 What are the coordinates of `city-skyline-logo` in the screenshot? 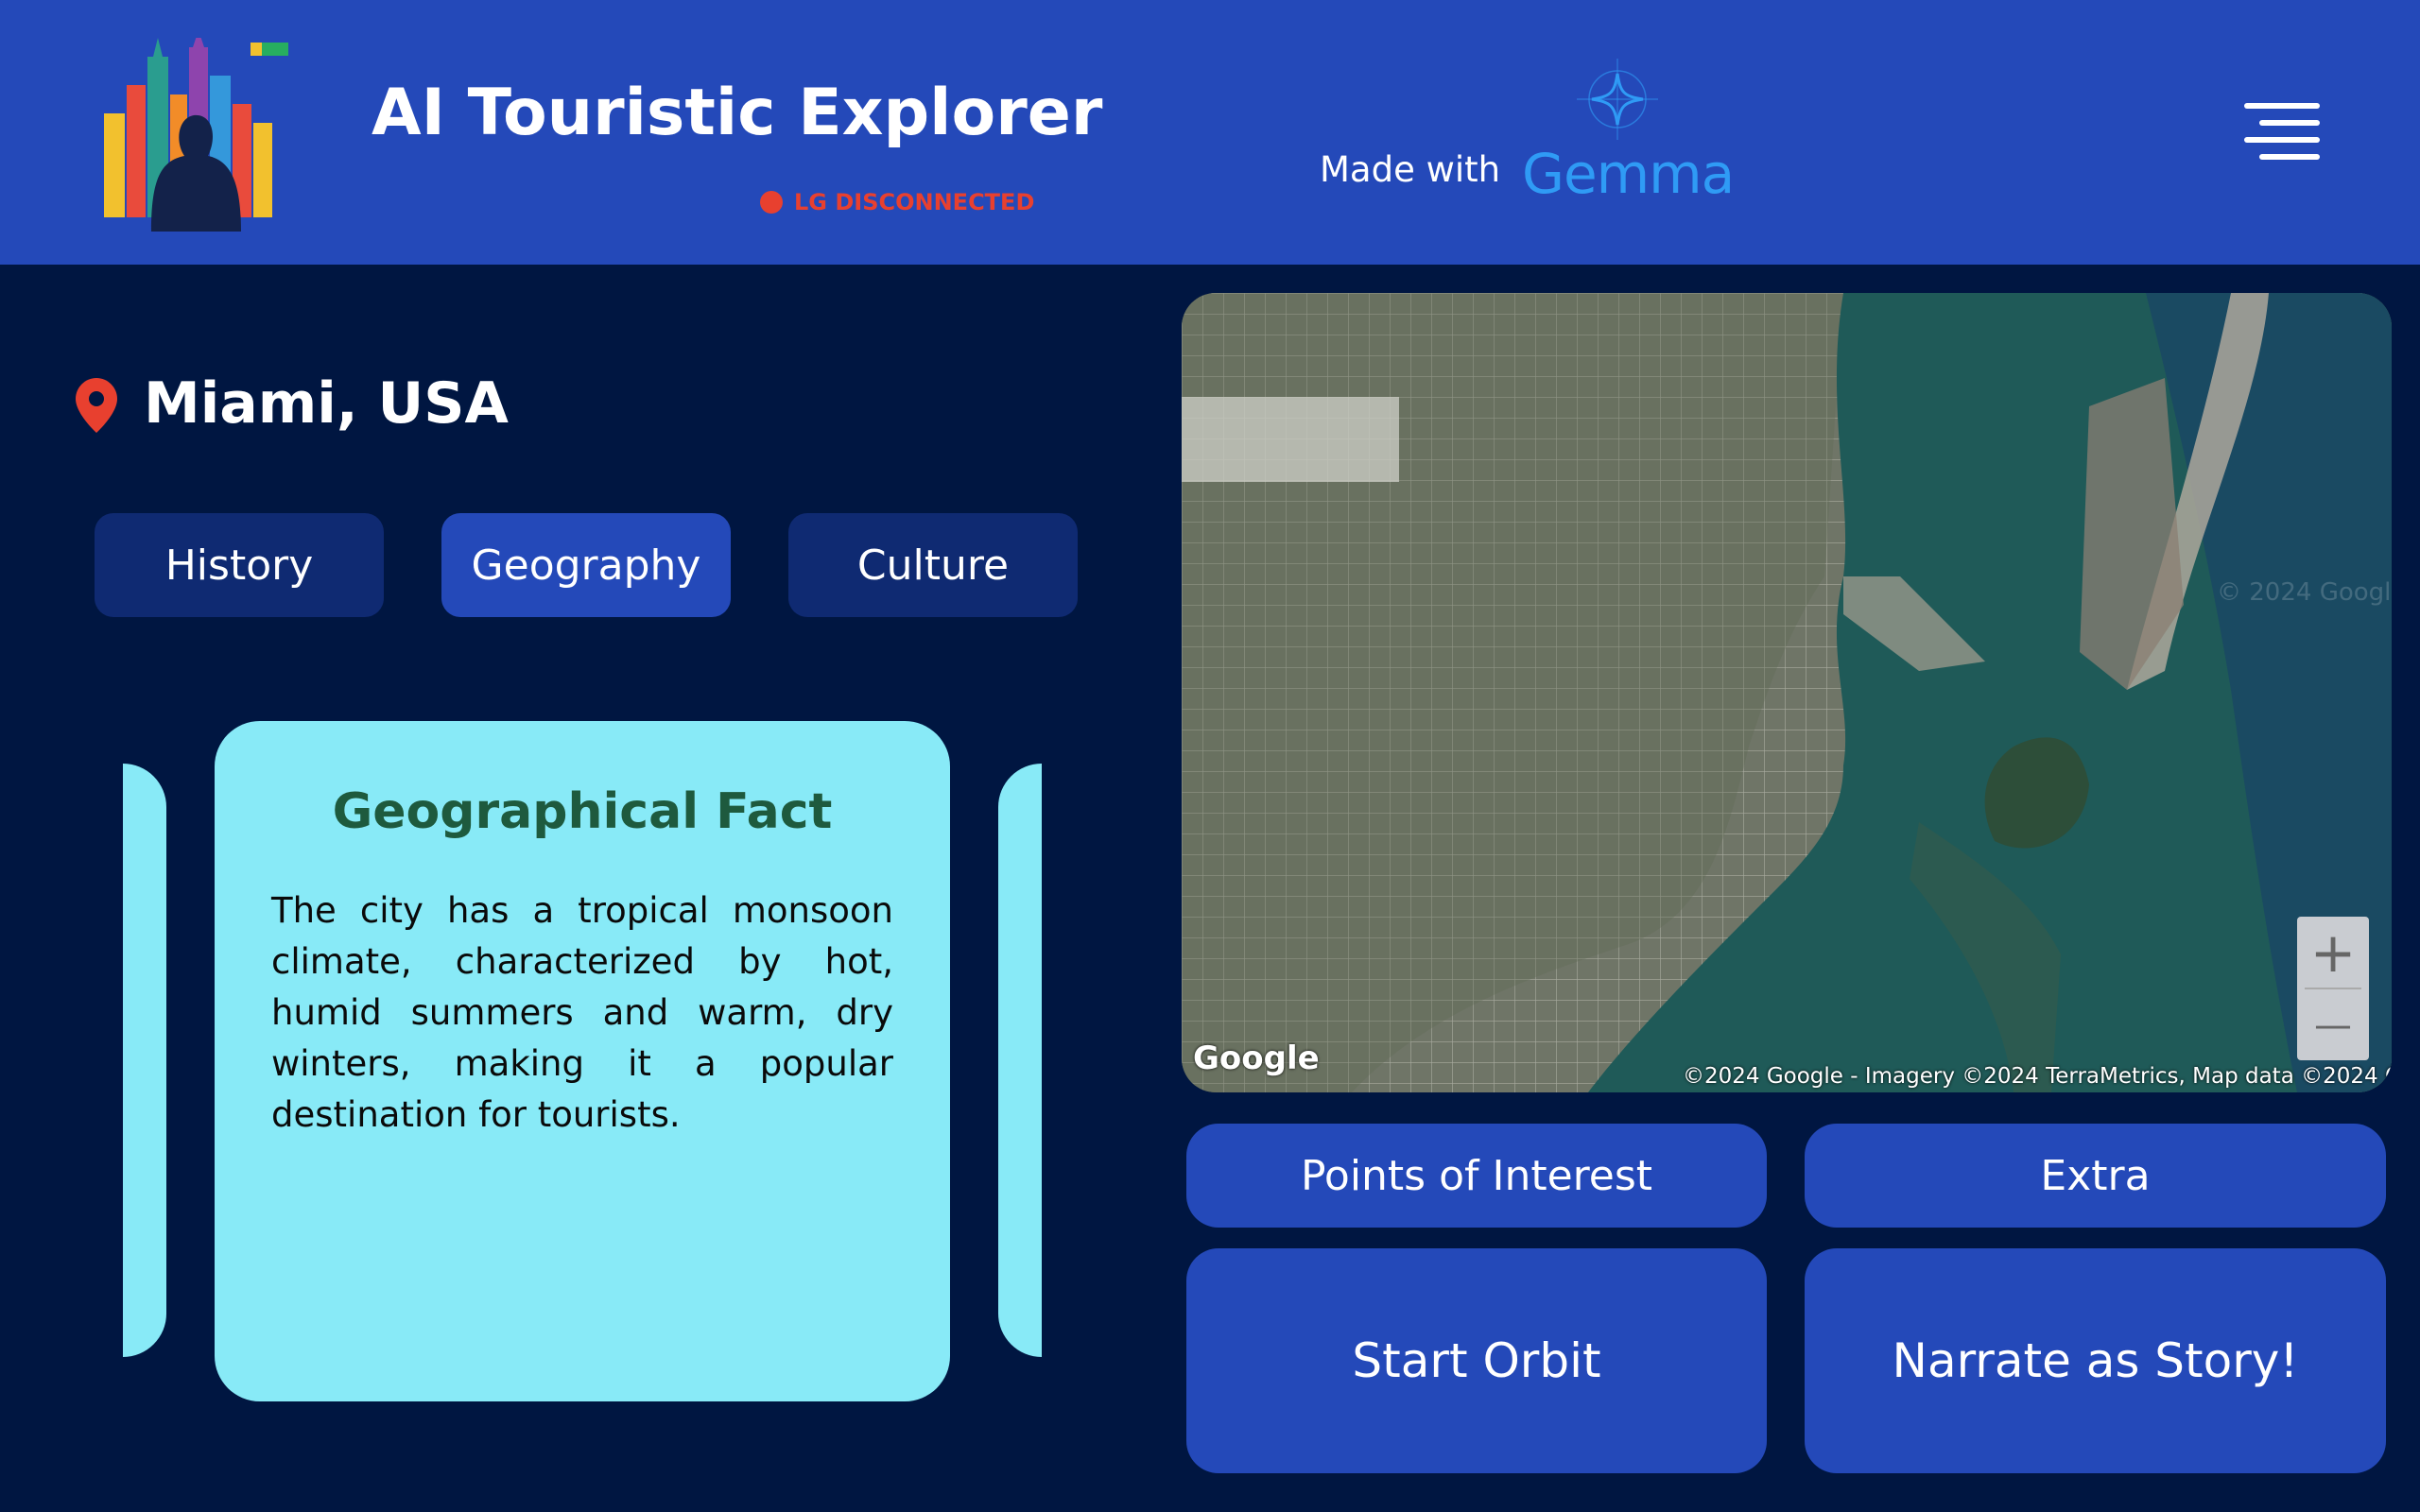 It's located at (196, 135).